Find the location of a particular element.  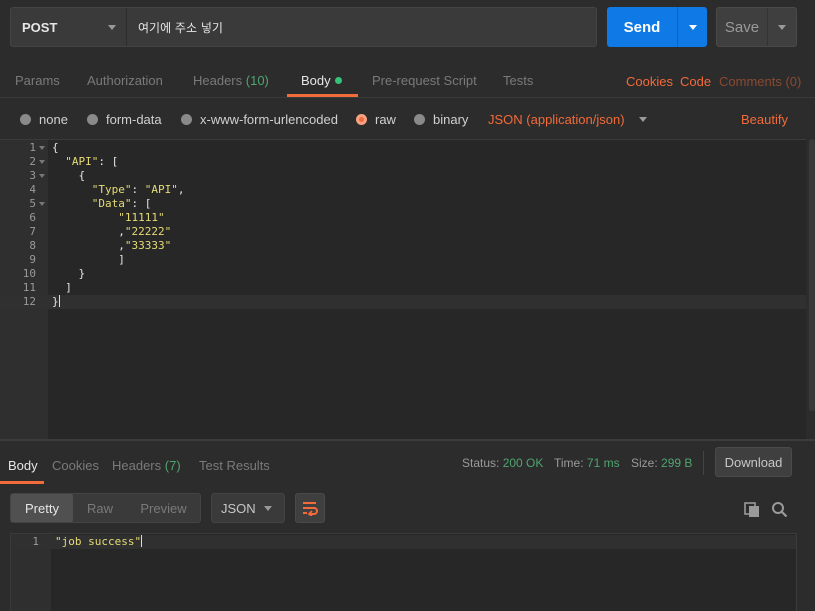

radio-form-data: form-data is located at coordinates (124, 119).